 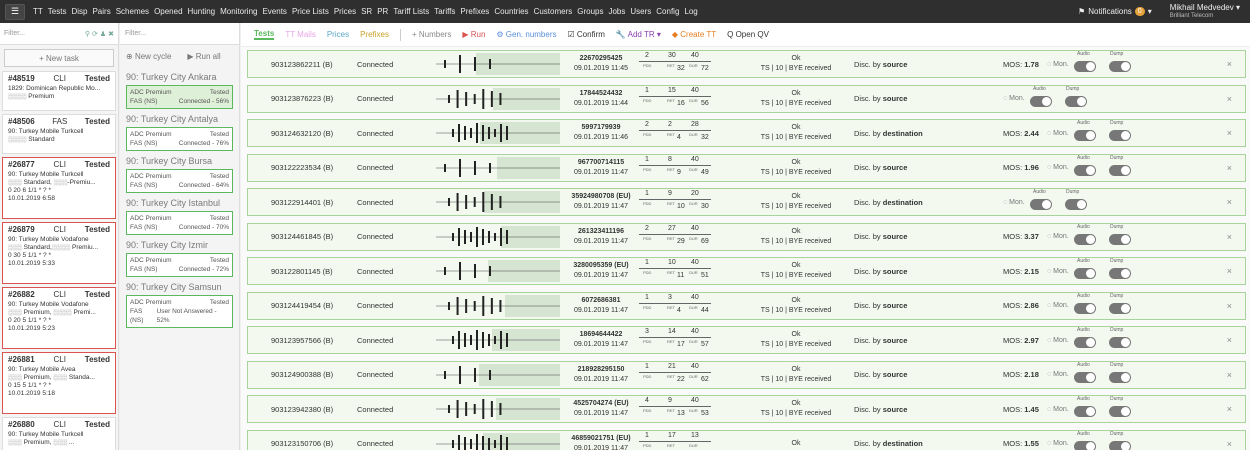 I want to click on nav-item-tt: TT, so click(x=38, y=11).